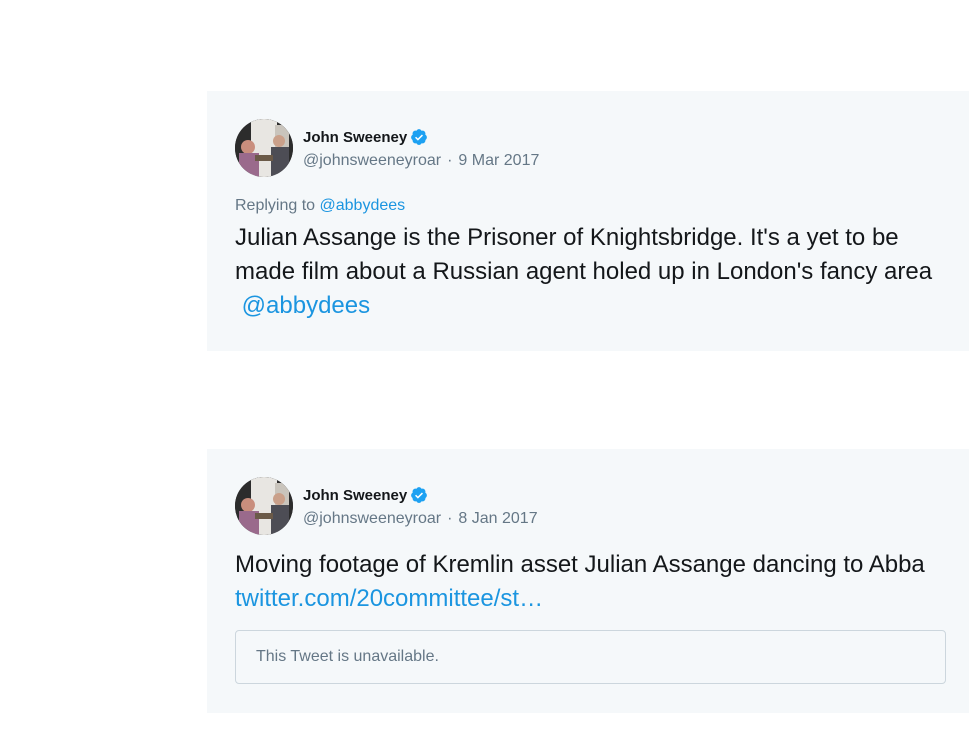 The height and width of the screenshot is (730, 969). What do you see at coordinates (590, 506) in the screenshot?
I see `tweet-header: John Sweeney @johnsweeneyroar · 8 Jan 2017` at bounding box center [590, 506].